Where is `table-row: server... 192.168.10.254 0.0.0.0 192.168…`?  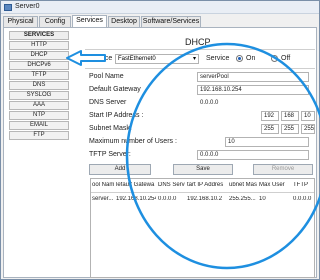
table-row: server... 192.168.10.254 0.0.0.0 192.168… is located at coordinates (202, 201).